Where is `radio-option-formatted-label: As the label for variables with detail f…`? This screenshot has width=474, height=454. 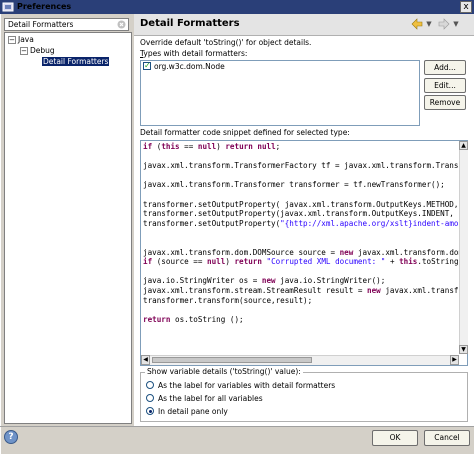
radio-option-formatted-label: As the label for variables with detail f… is located at coordinates (240, 385).